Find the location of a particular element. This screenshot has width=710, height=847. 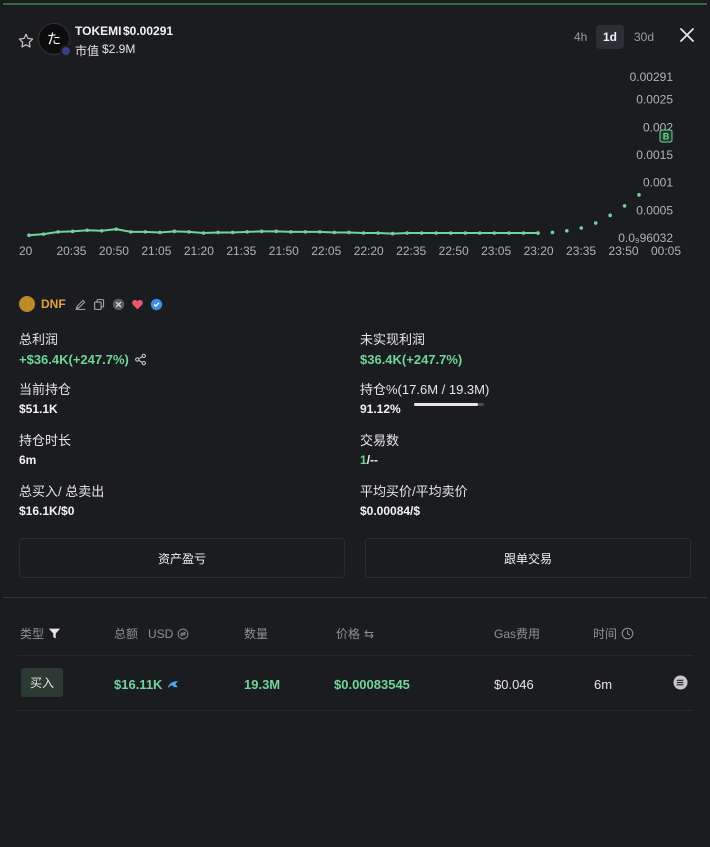

holding-progress-fill is located at coordinates (446, 404).